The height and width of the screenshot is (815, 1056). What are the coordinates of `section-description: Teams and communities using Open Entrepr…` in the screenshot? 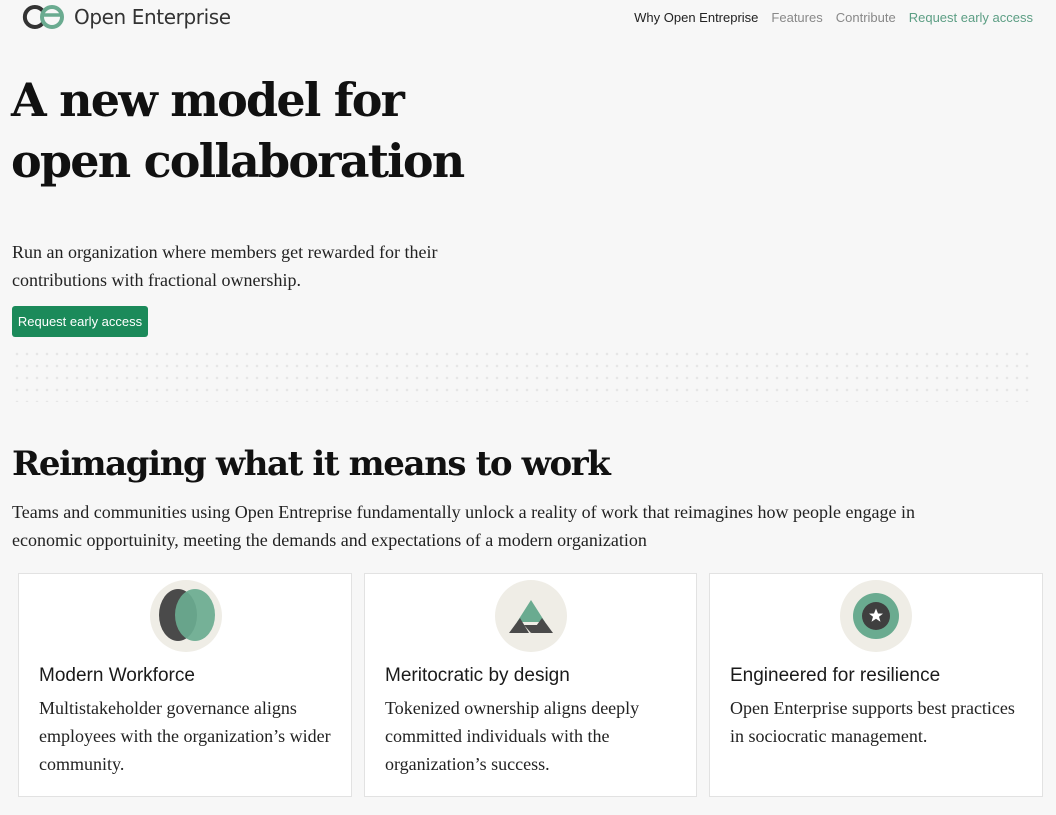 It's located at (463, 526).